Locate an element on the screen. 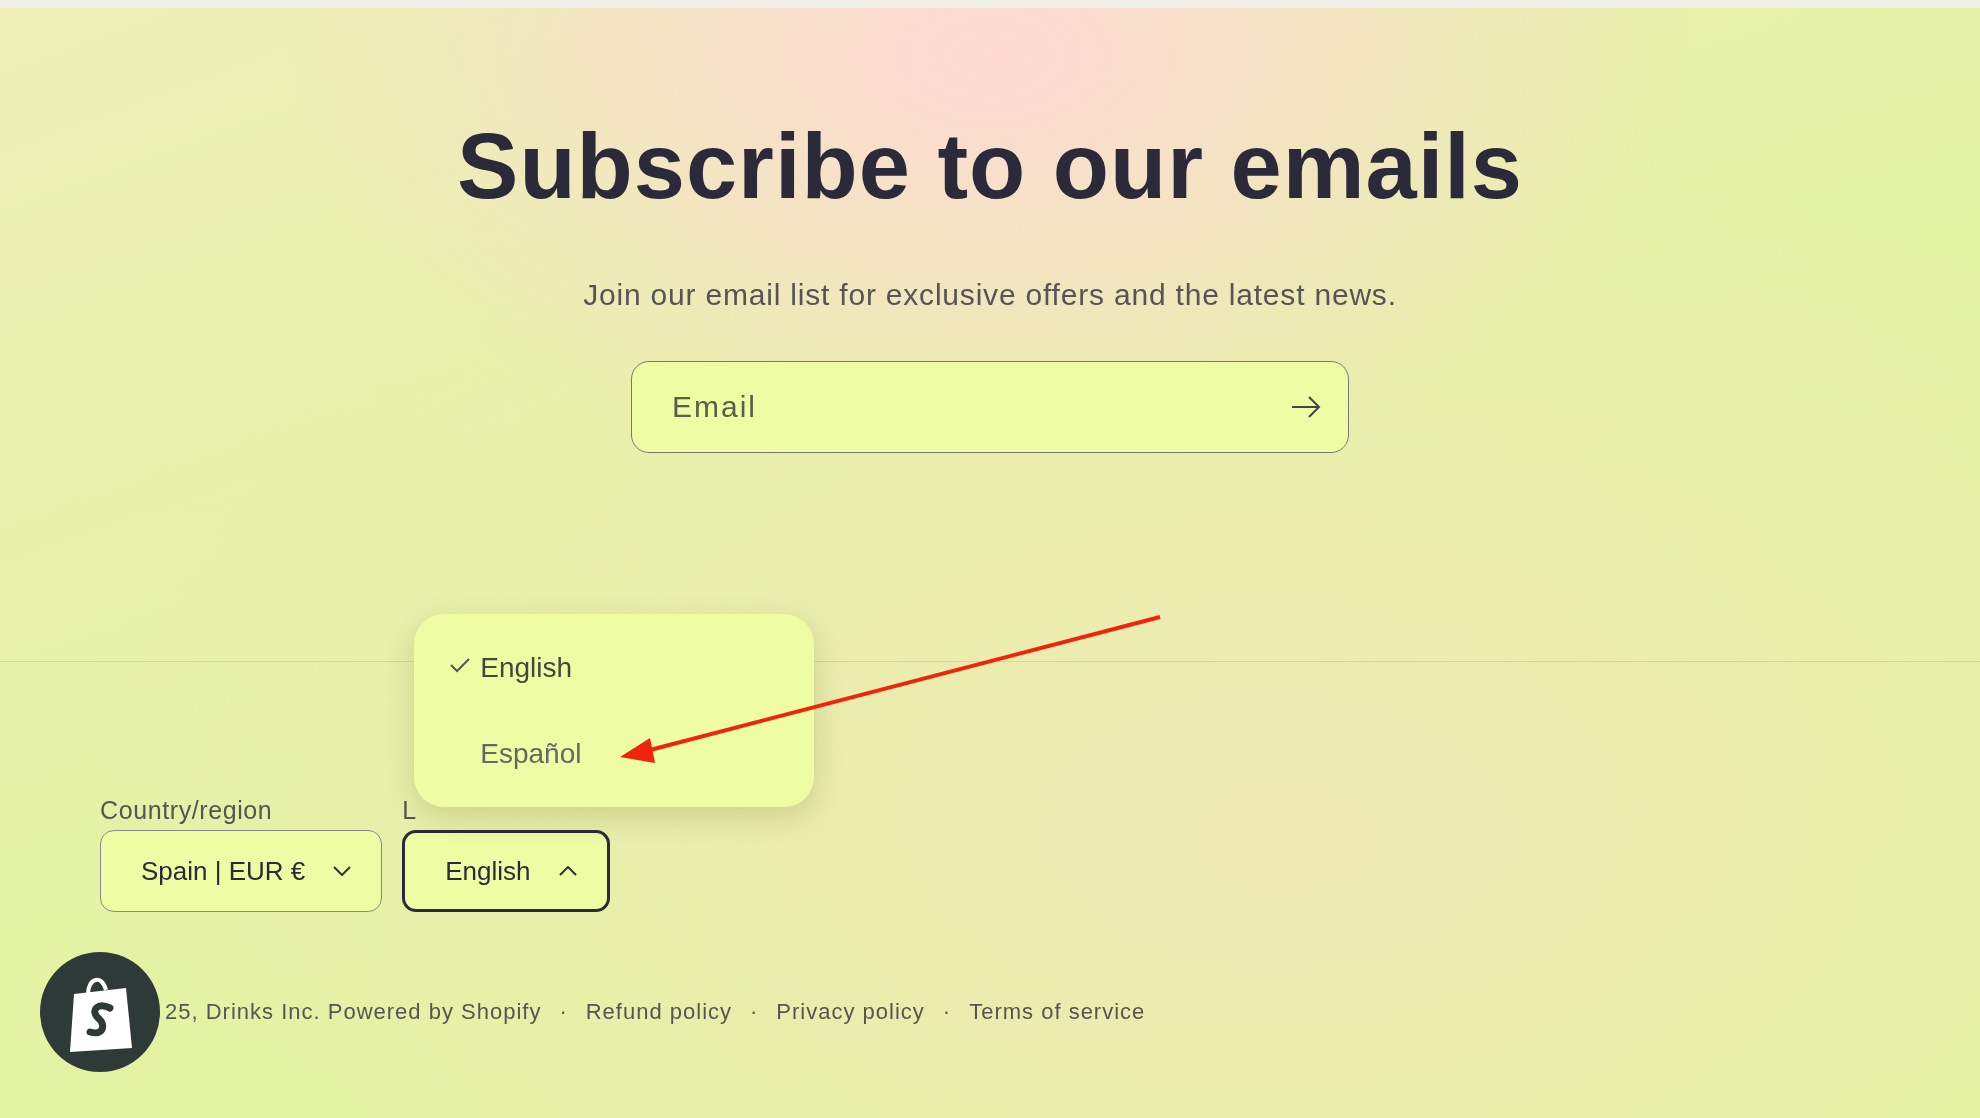  field-label: L is located at coordinates (410, 811).